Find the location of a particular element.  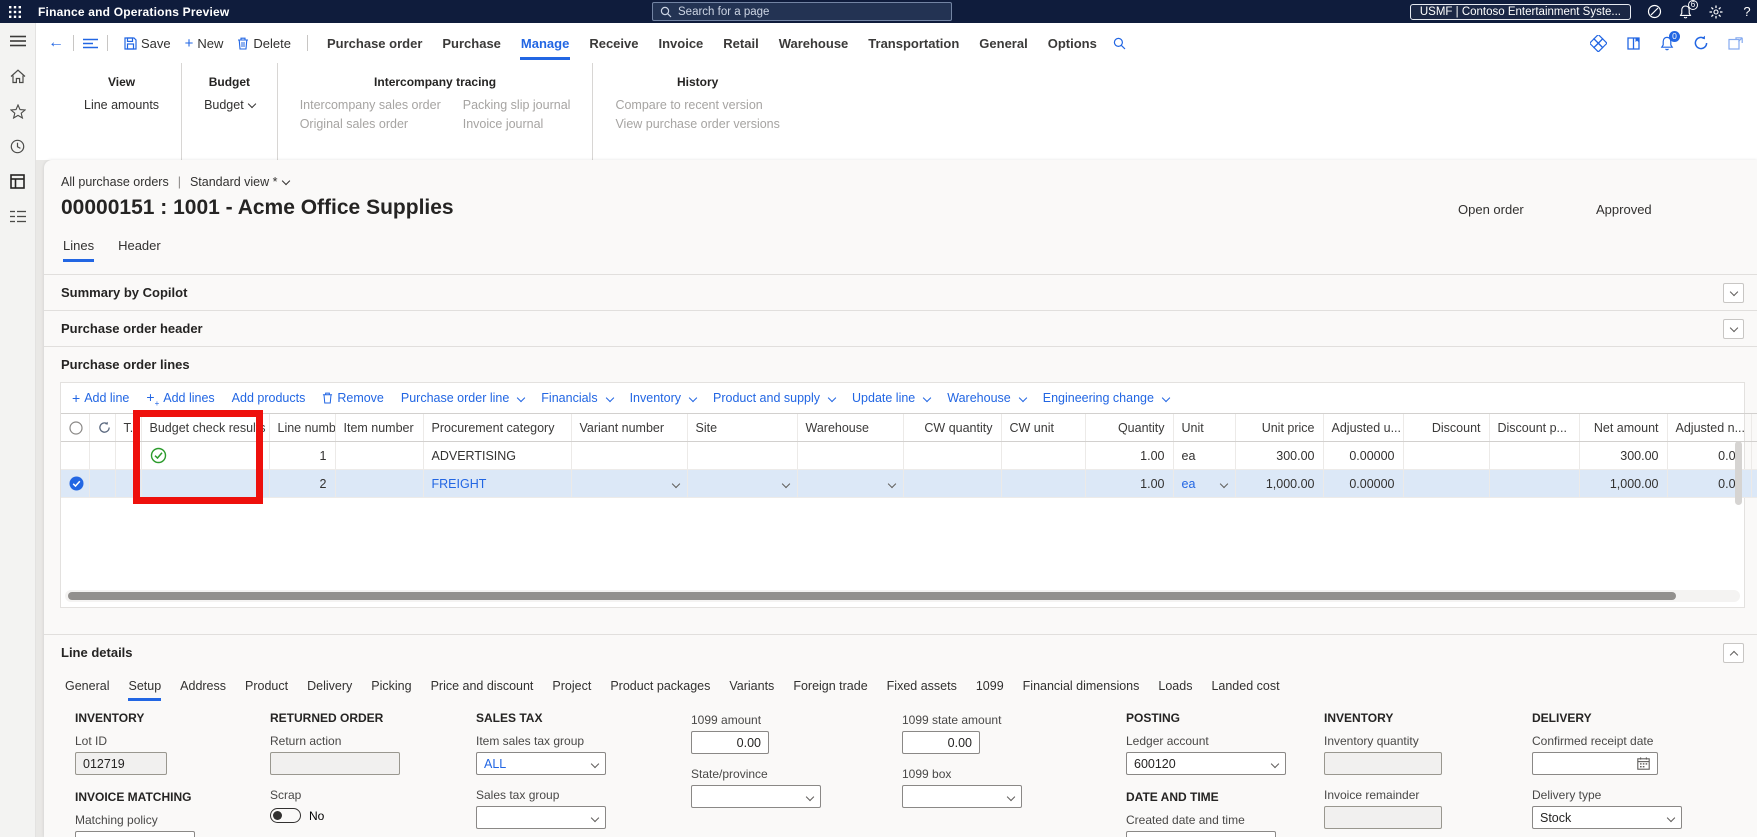

expand-navigation-hamburger-icon is located at coordinates (18, 41).